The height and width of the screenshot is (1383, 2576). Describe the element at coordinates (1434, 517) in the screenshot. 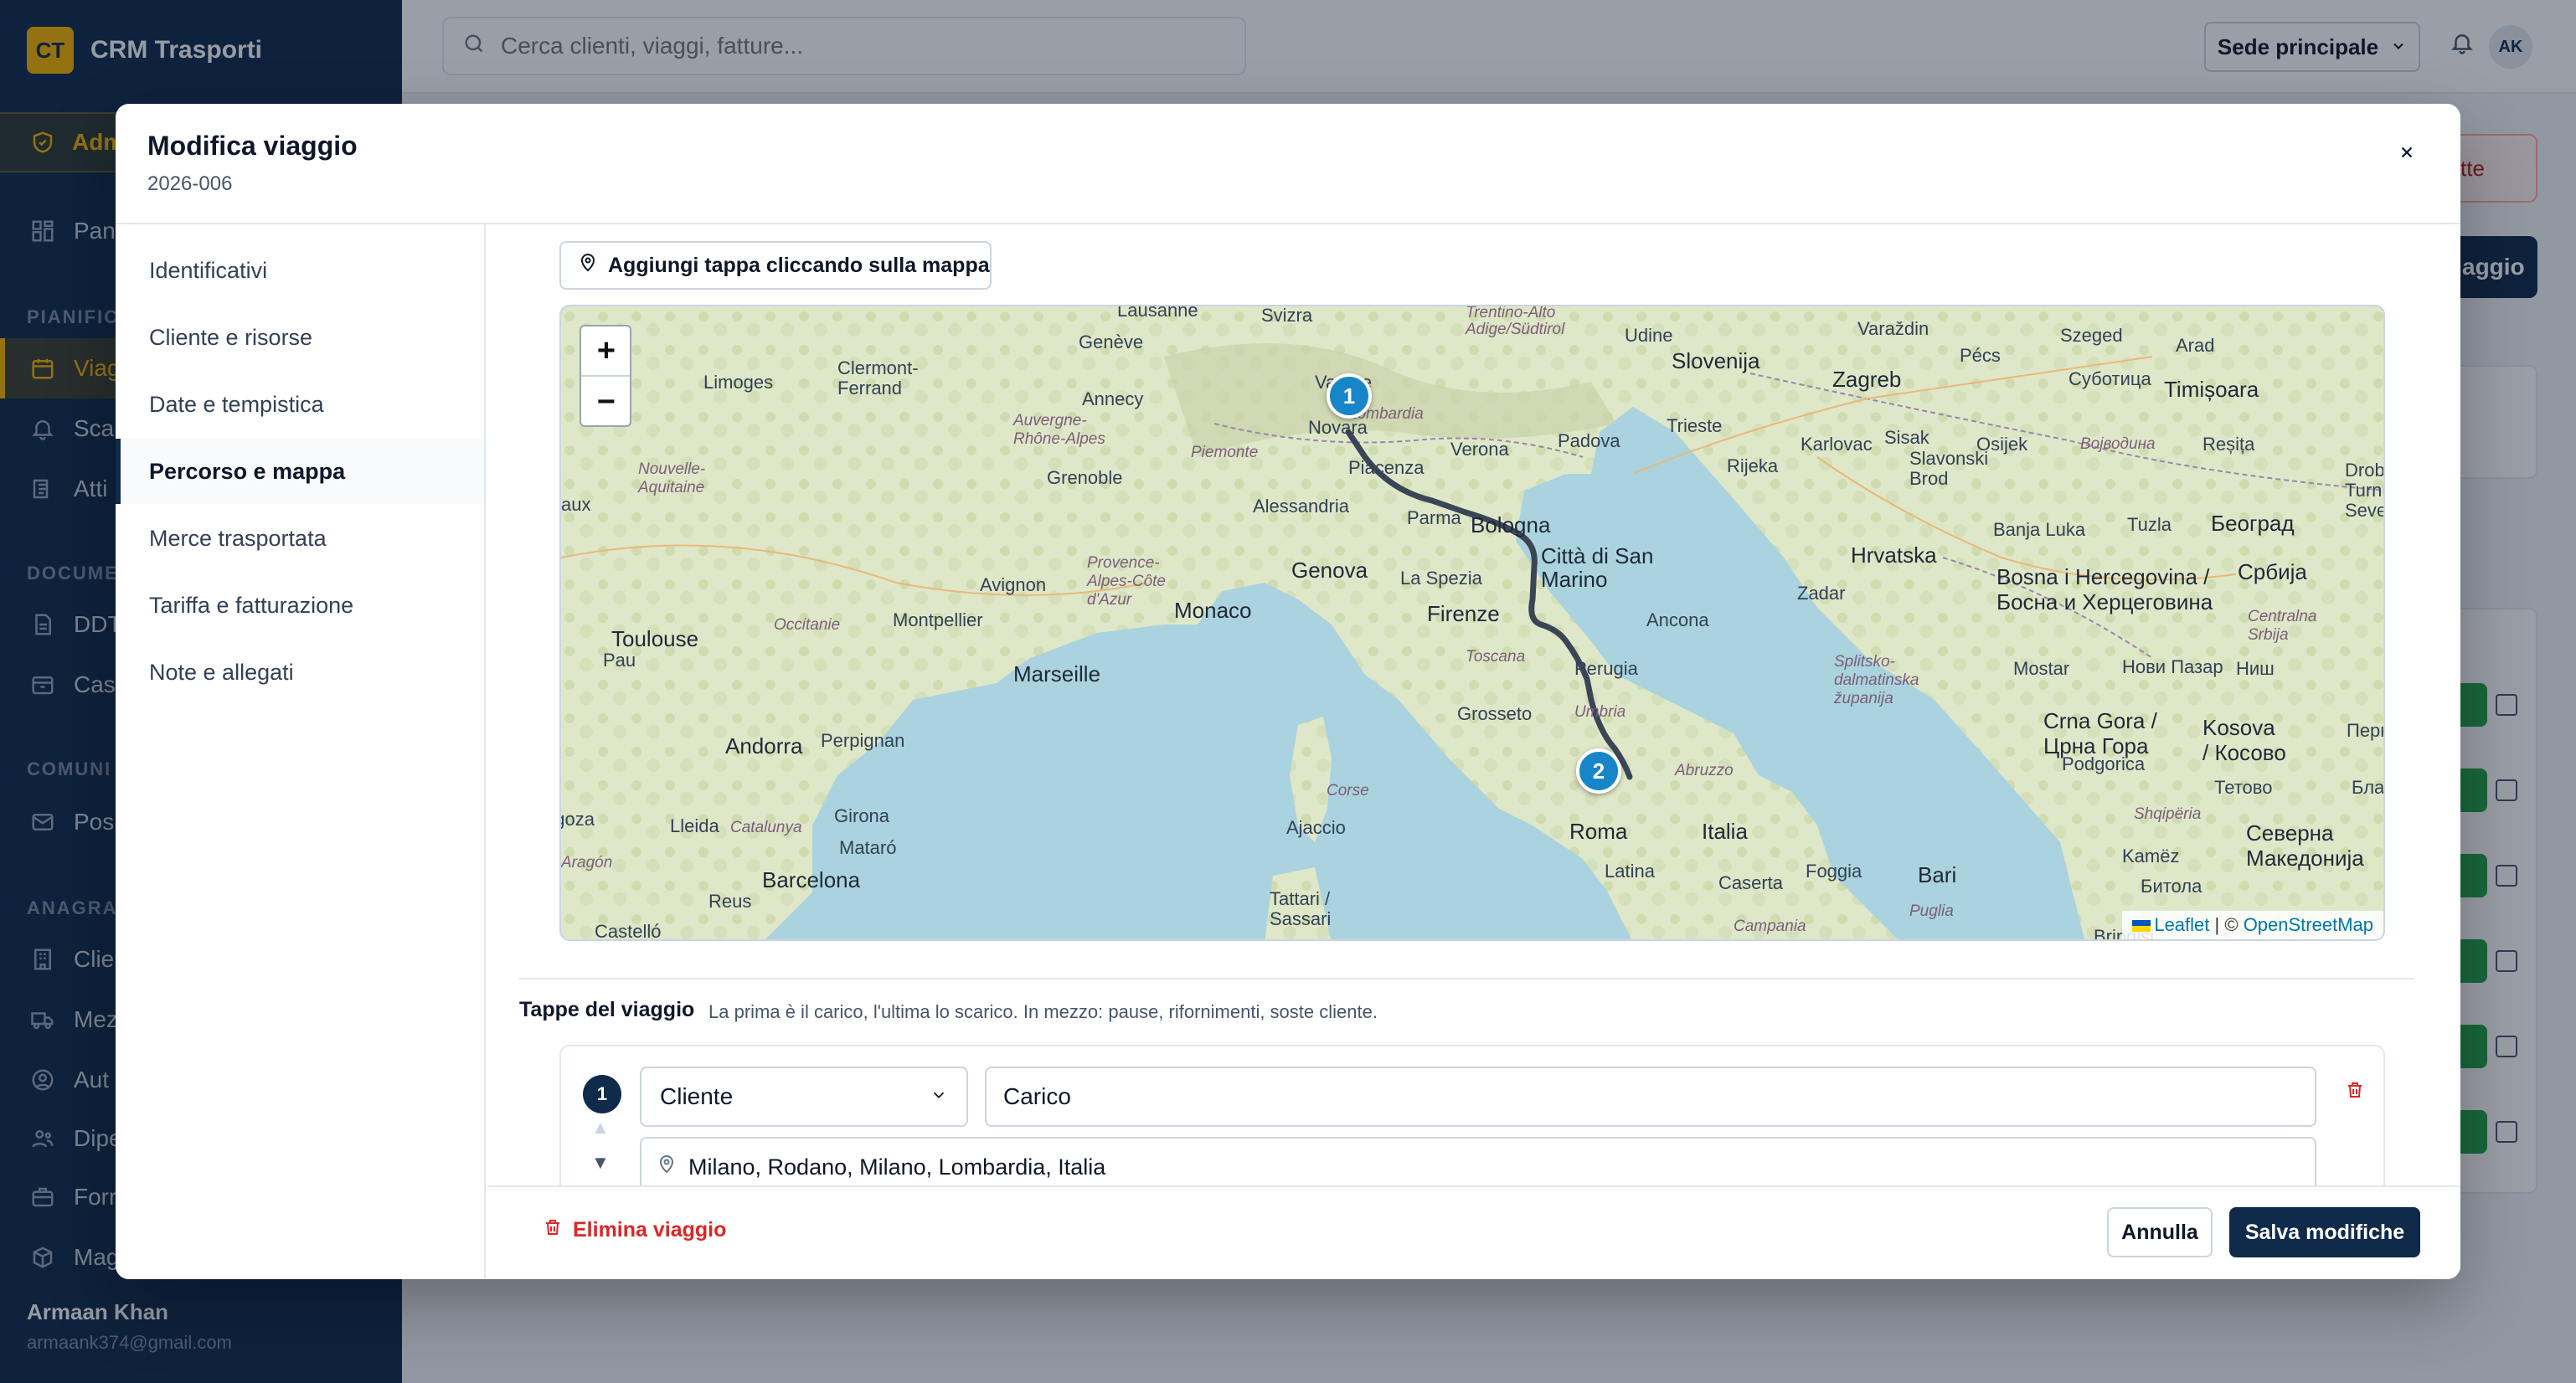

I see `map-label: Parma` at that location.